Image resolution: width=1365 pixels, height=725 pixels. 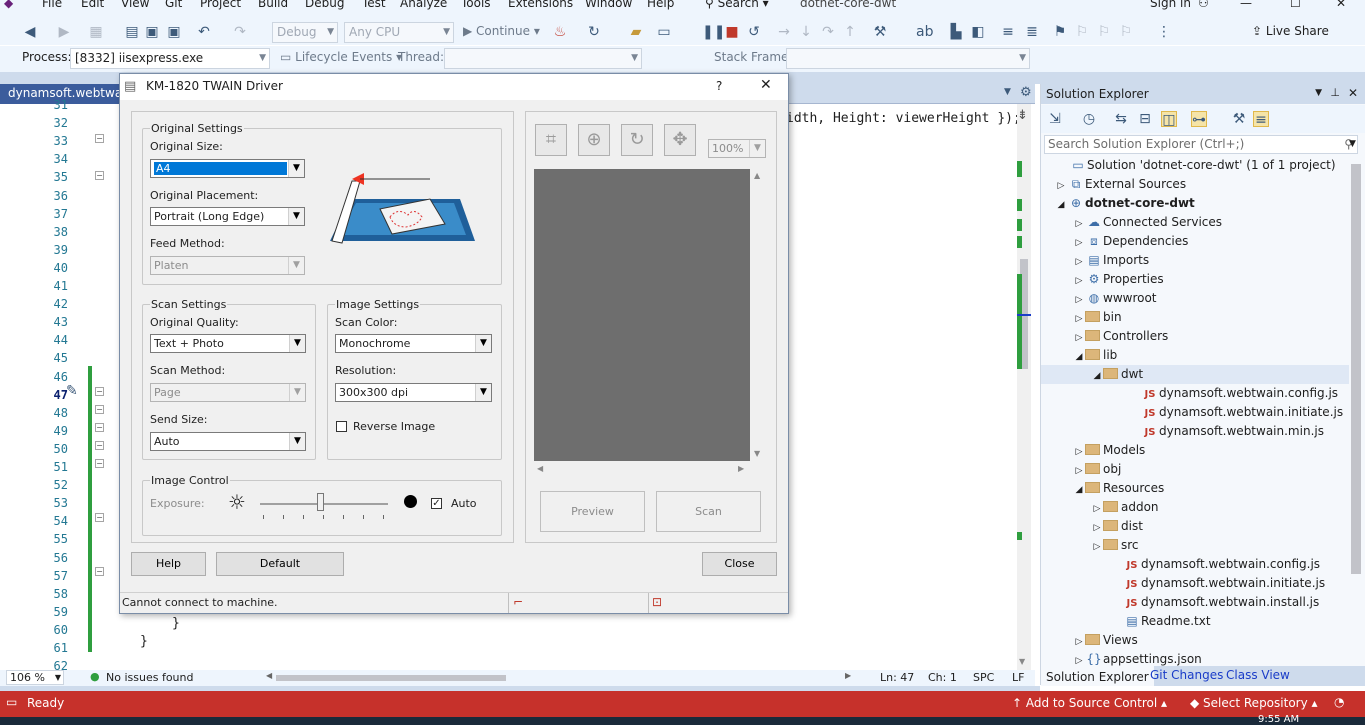 I want to click on menu-analyze: Analyze, so click(x=423, y=5).